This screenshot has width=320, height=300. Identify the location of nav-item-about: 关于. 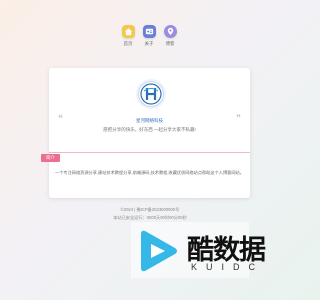
(149, 37).